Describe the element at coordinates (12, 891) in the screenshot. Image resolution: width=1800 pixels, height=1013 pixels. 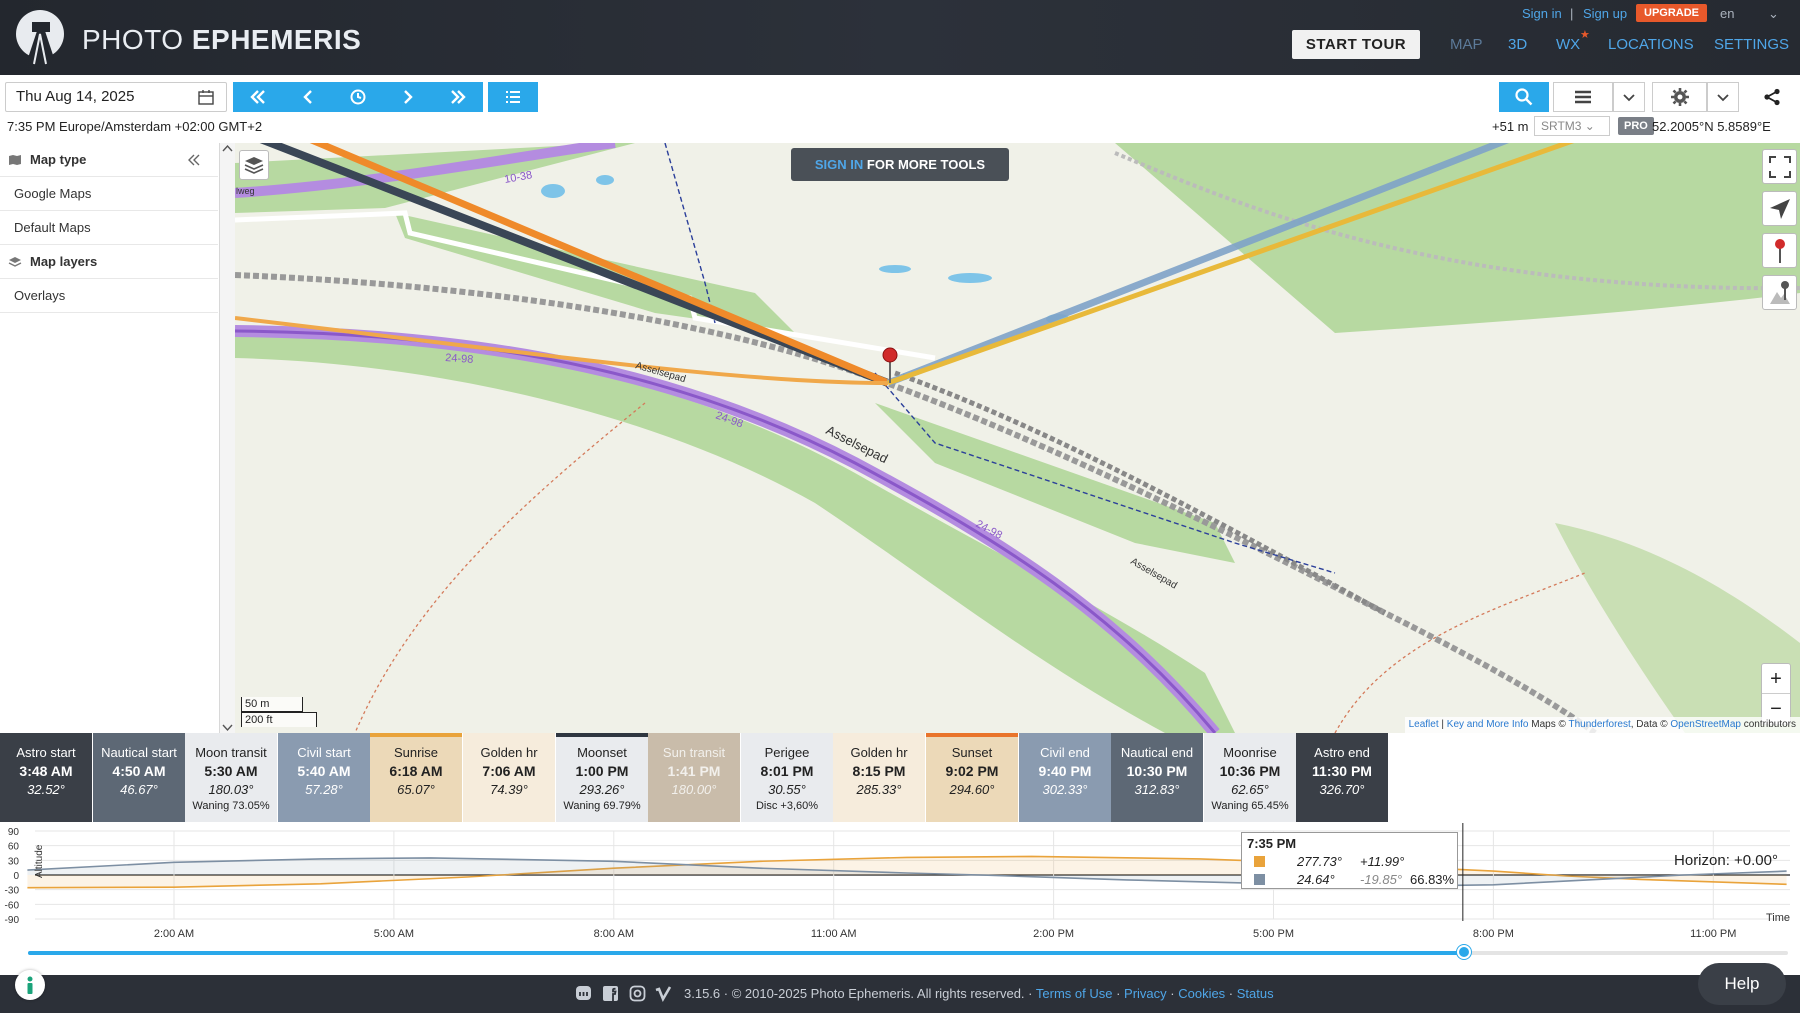
I see `y-tick-label: -30` at that location.